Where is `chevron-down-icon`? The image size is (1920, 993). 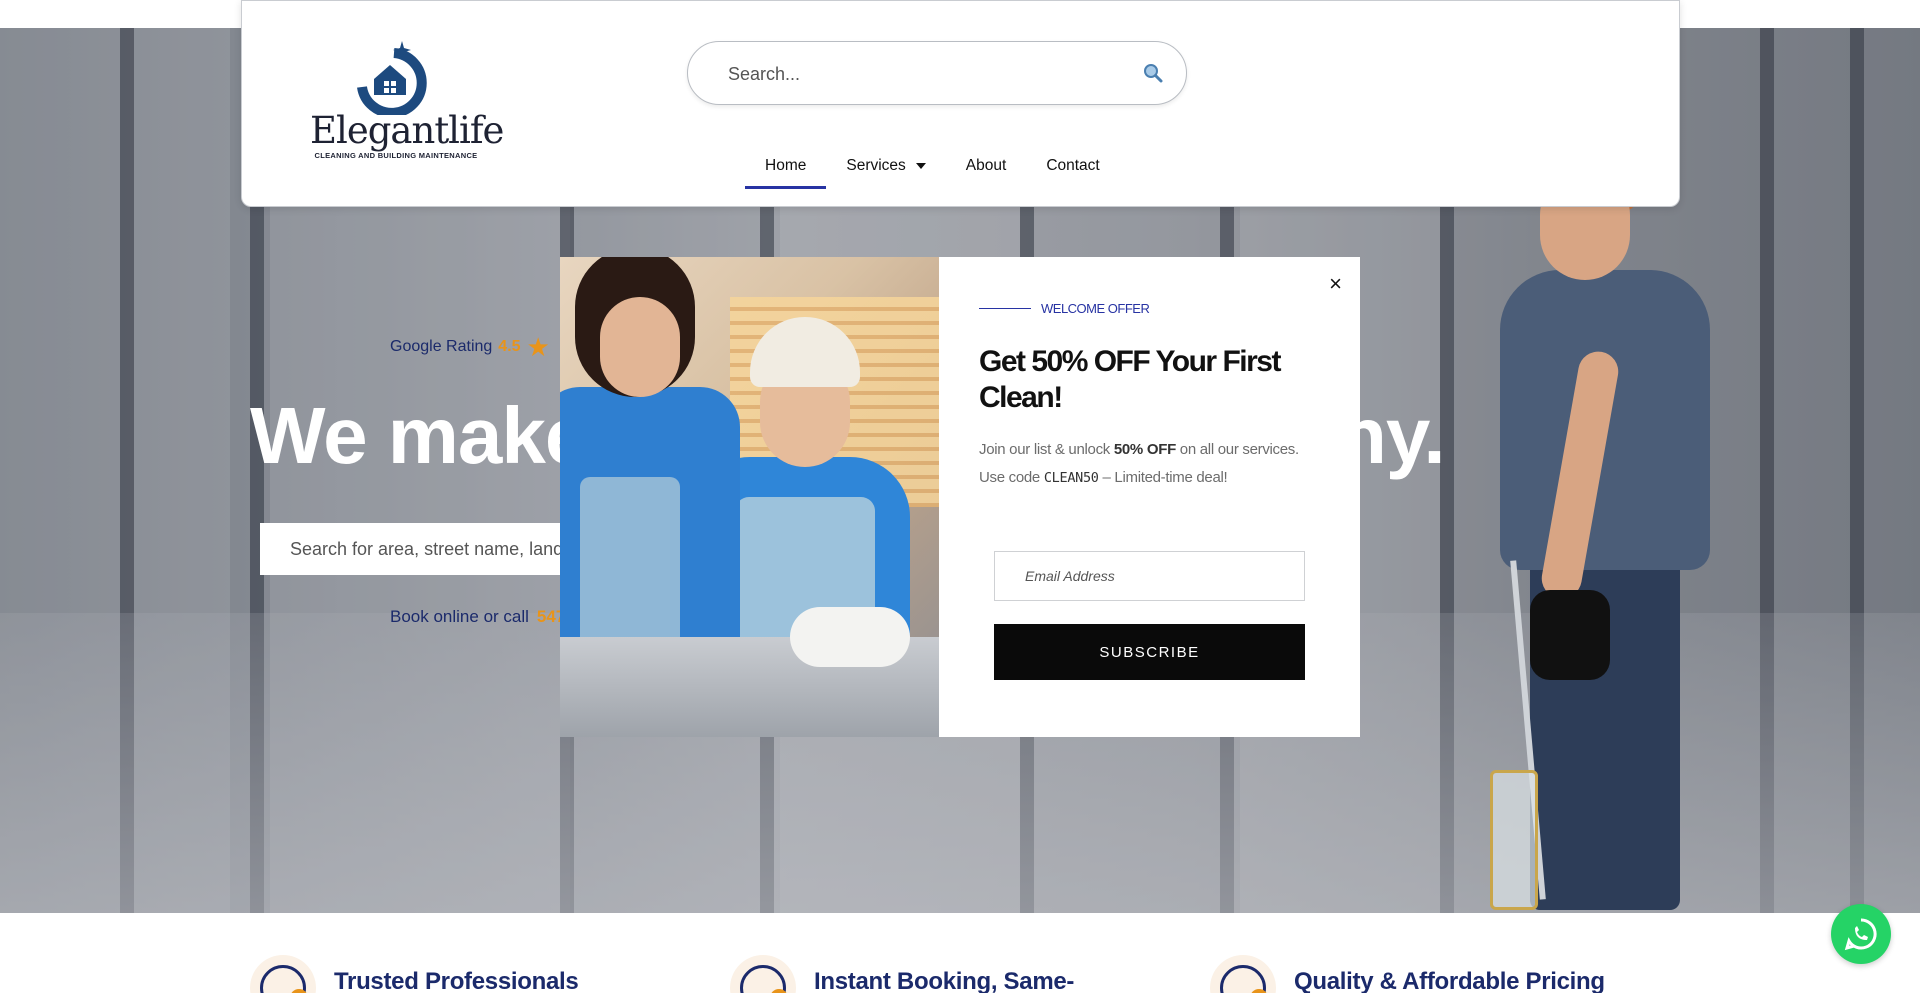
chevron-down-icon is located at coordinates (920, 166).